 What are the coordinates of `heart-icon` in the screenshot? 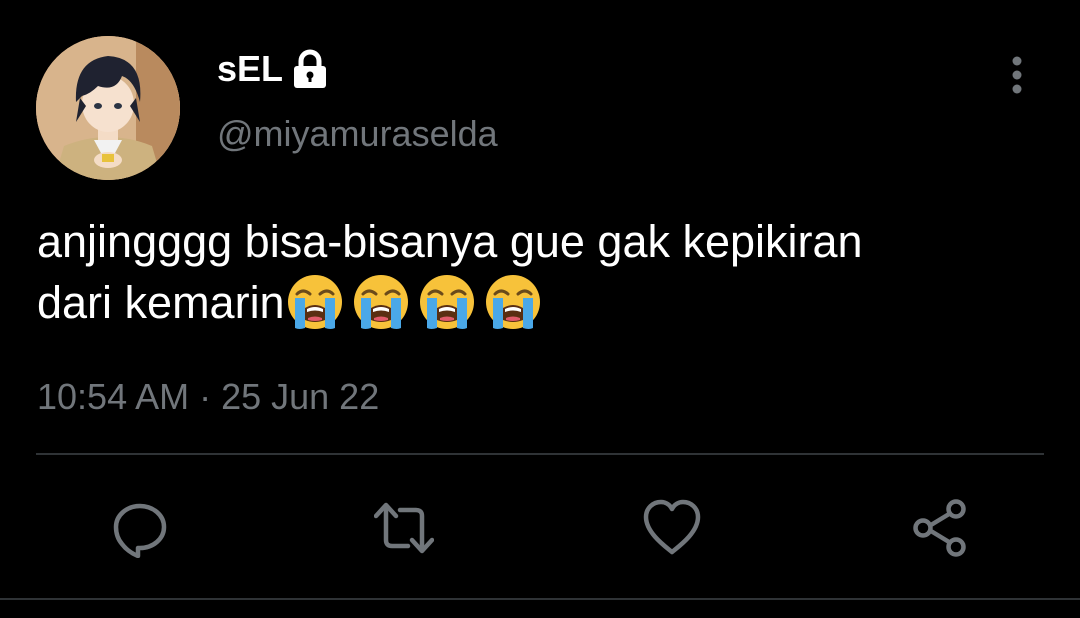 It's located at (672, 527).